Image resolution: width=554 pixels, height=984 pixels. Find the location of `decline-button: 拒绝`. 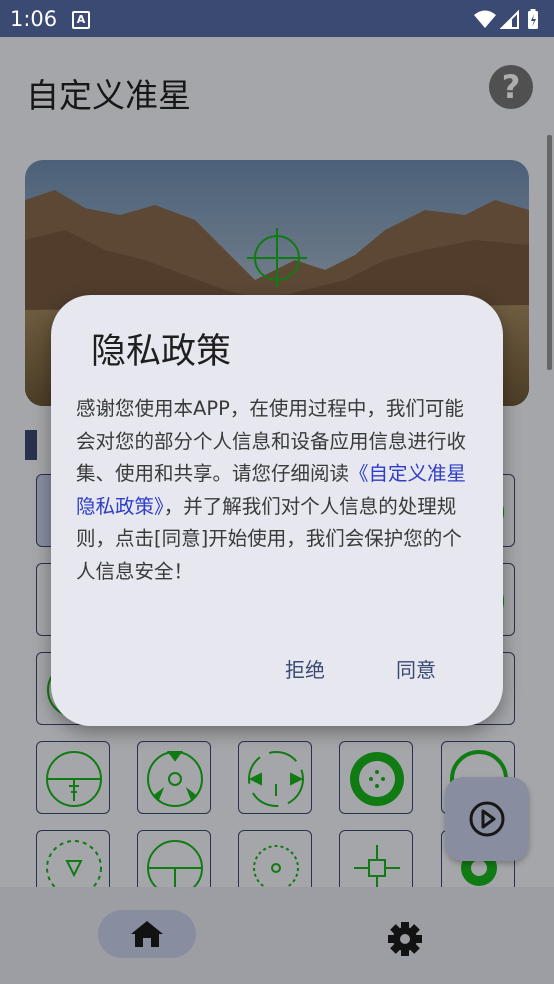

decline-button: 拒绝 is located at coordinates (305, 668).